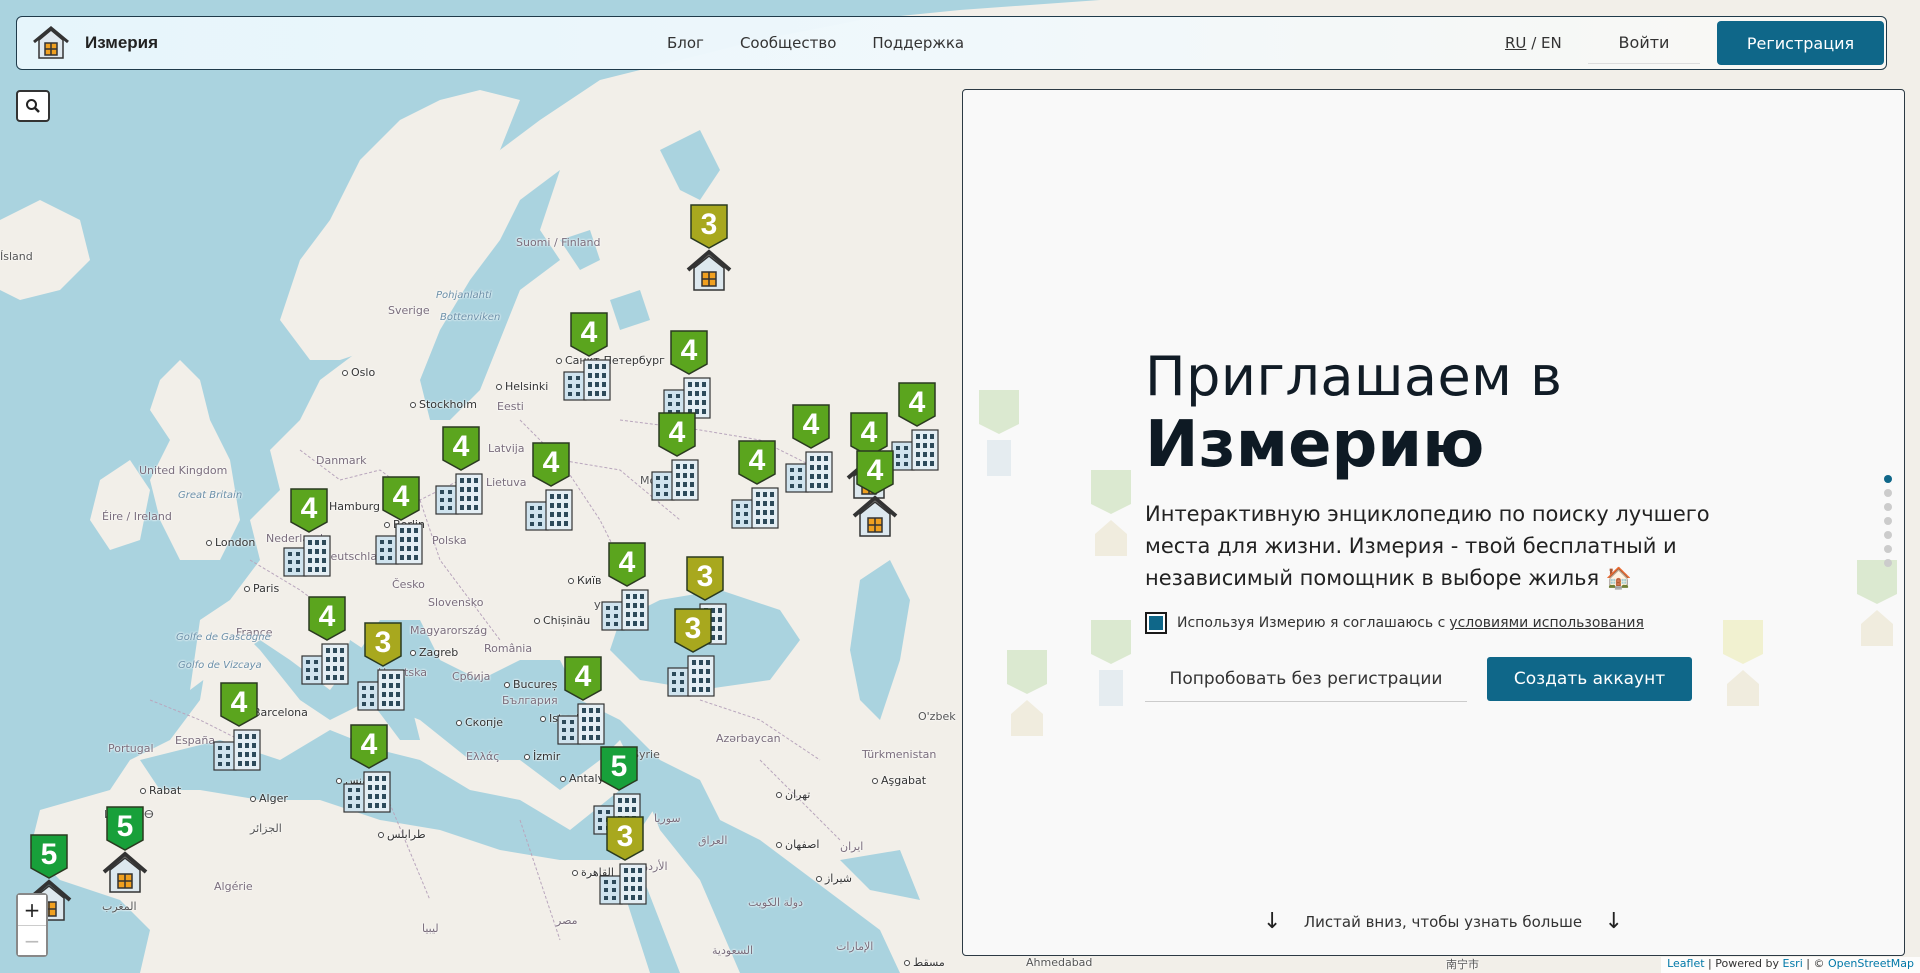  Describe the element at coordinates (49, 854) in the screenshot. I see `score-value: 5` at that location.